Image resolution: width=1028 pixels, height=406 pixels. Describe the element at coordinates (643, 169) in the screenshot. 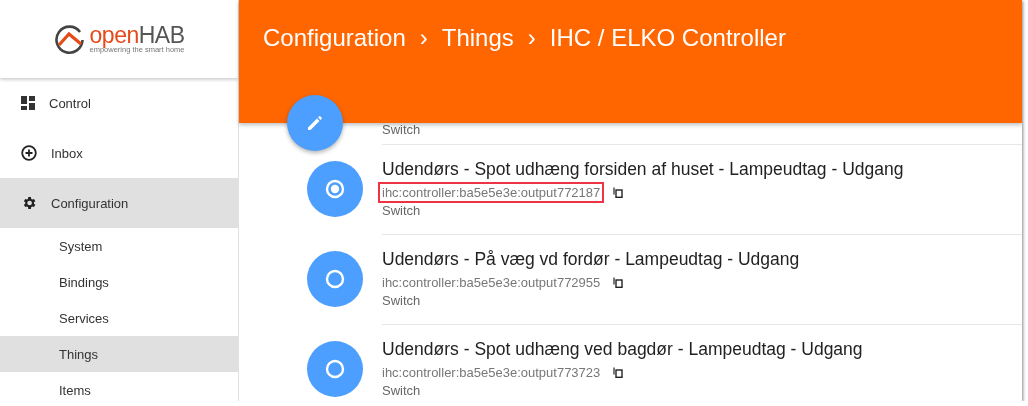

I see `thing-title: Udendørs - Spot udhæng forsiden af huset - Lampeudtag - Udgang` at that location.